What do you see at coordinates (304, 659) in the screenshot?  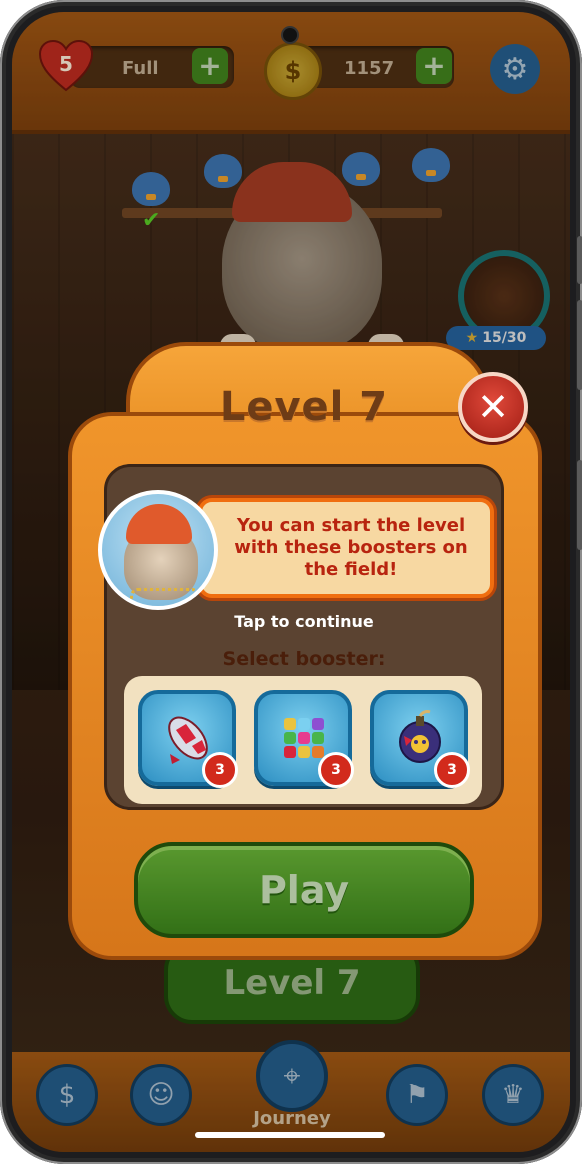 I see `select-booster-label: Select booster:` at bounding box center [304, 659].